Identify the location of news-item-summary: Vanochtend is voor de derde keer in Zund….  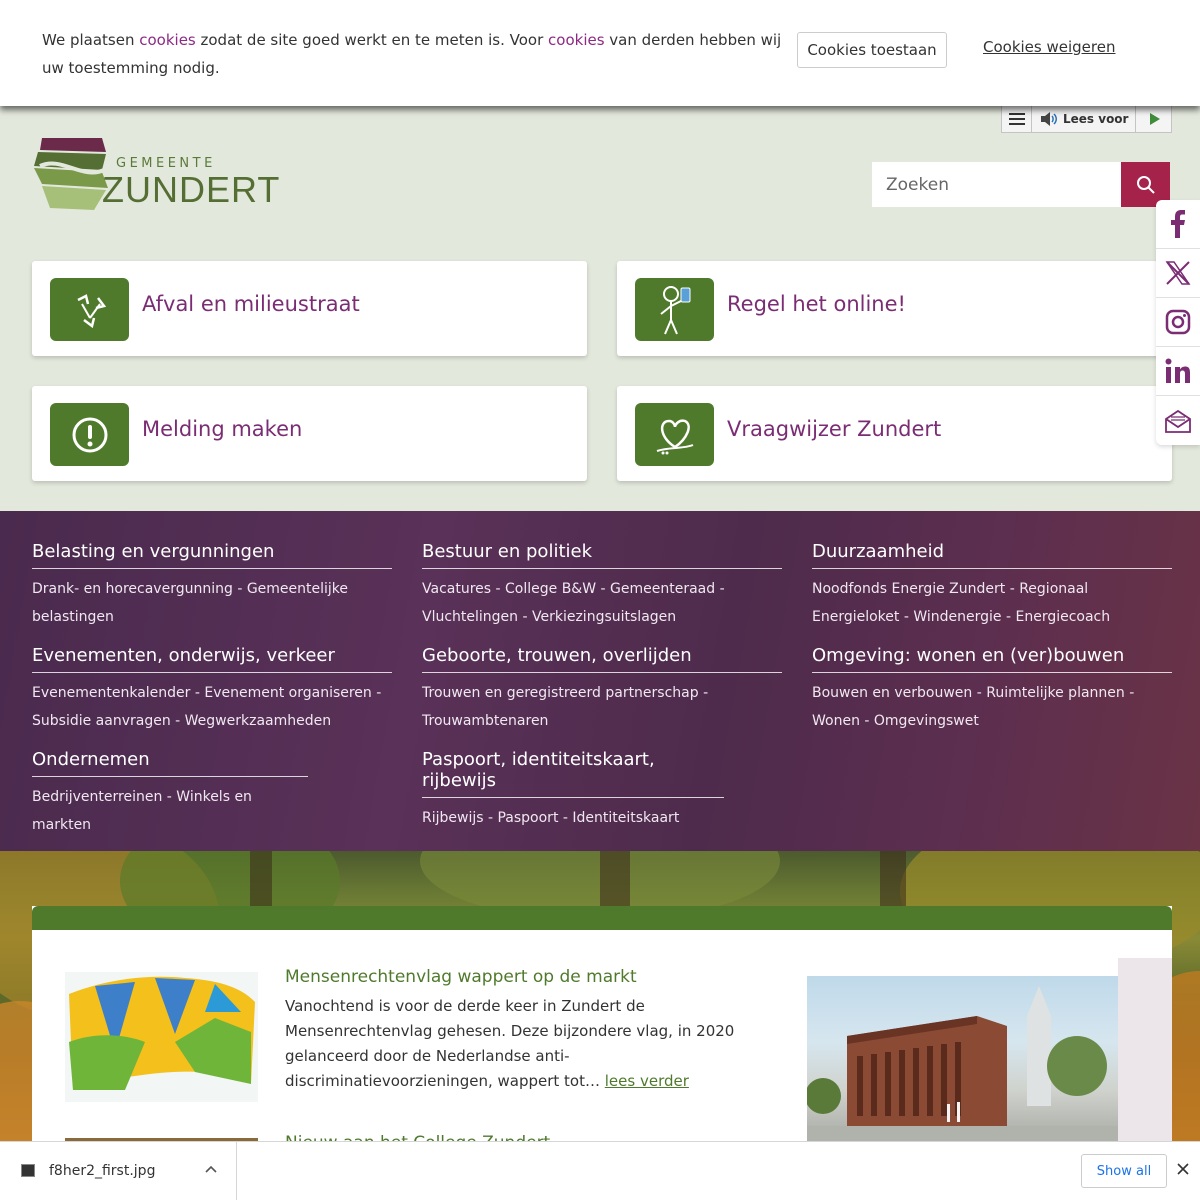
(510, 1044).